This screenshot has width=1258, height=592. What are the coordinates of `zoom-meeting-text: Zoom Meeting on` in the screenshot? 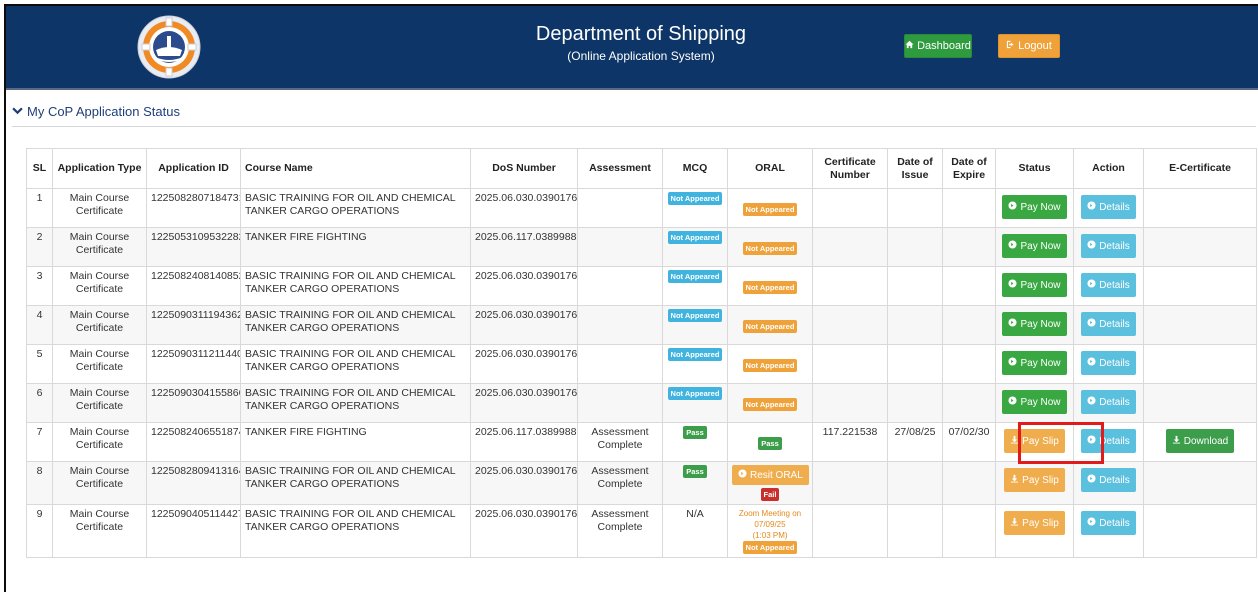 It's located at (770, 513).